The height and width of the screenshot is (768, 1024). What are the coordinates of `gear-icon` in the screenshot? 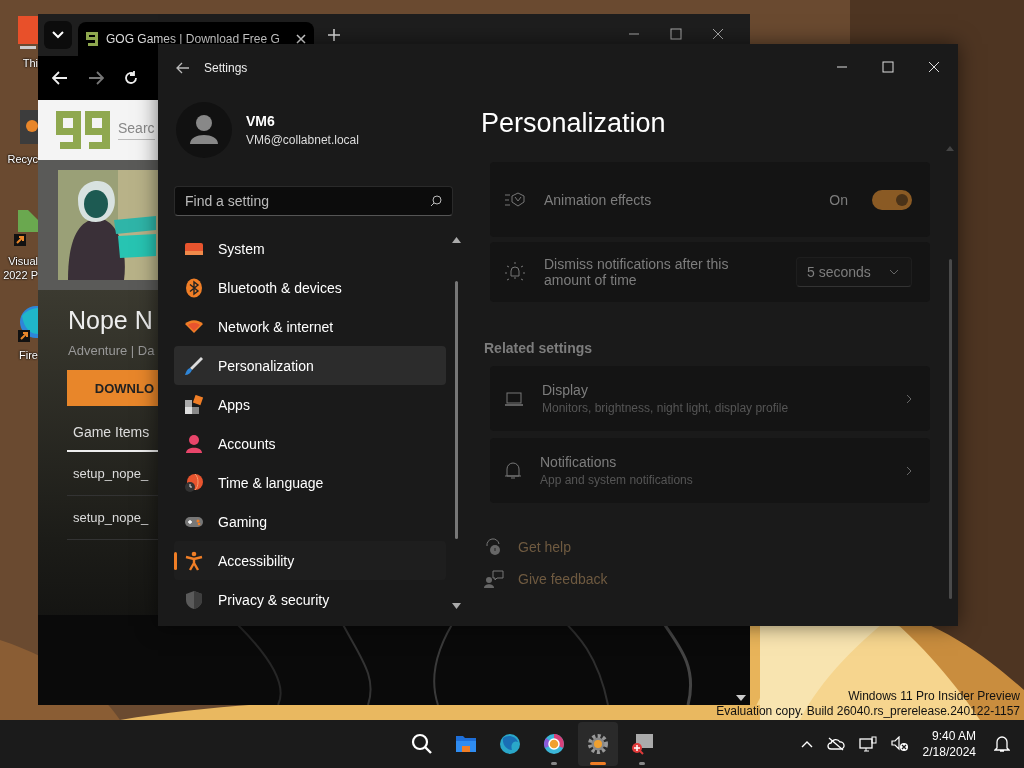 It's located at (598, 744).